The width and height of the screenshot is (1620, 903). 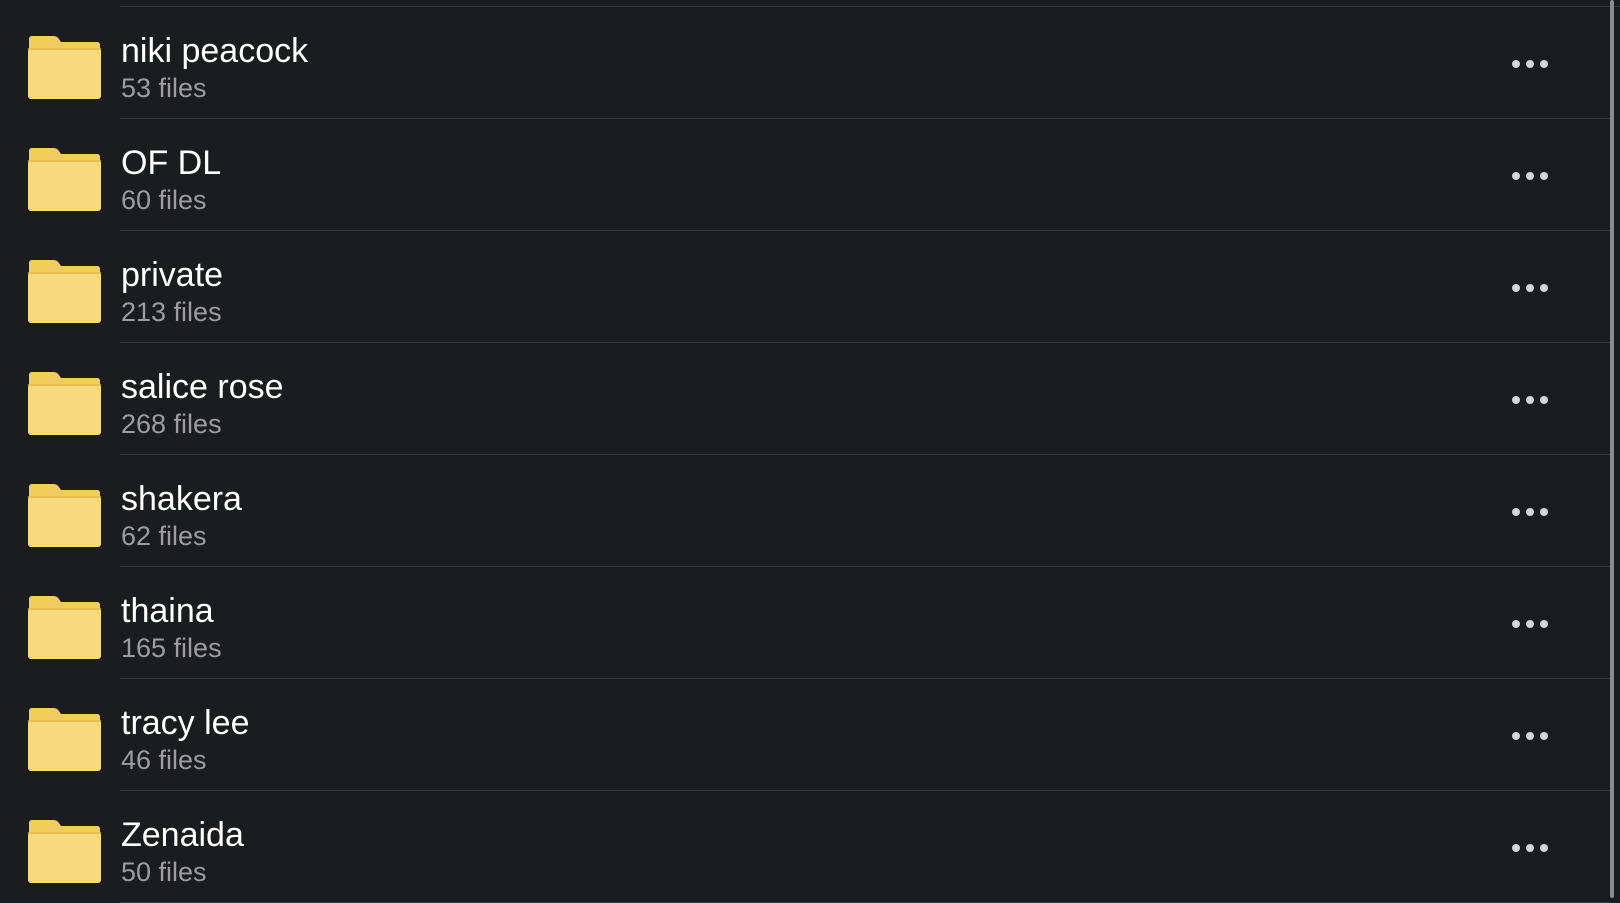 What do you see at coordinates (1612, 449) in the screenshot?
I see `scrollbar` at bounding box center [1612, 449].